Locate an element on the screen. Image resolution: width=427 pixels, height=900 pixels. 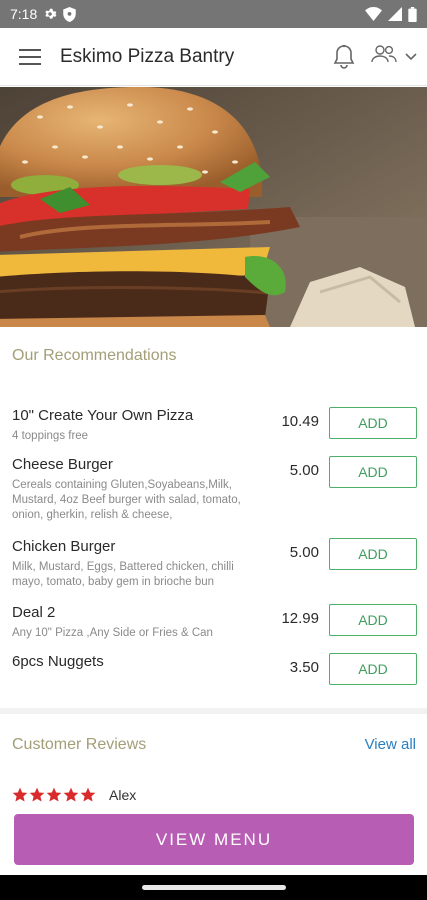
system-navigation-bar is located at coordinates (213, 887).